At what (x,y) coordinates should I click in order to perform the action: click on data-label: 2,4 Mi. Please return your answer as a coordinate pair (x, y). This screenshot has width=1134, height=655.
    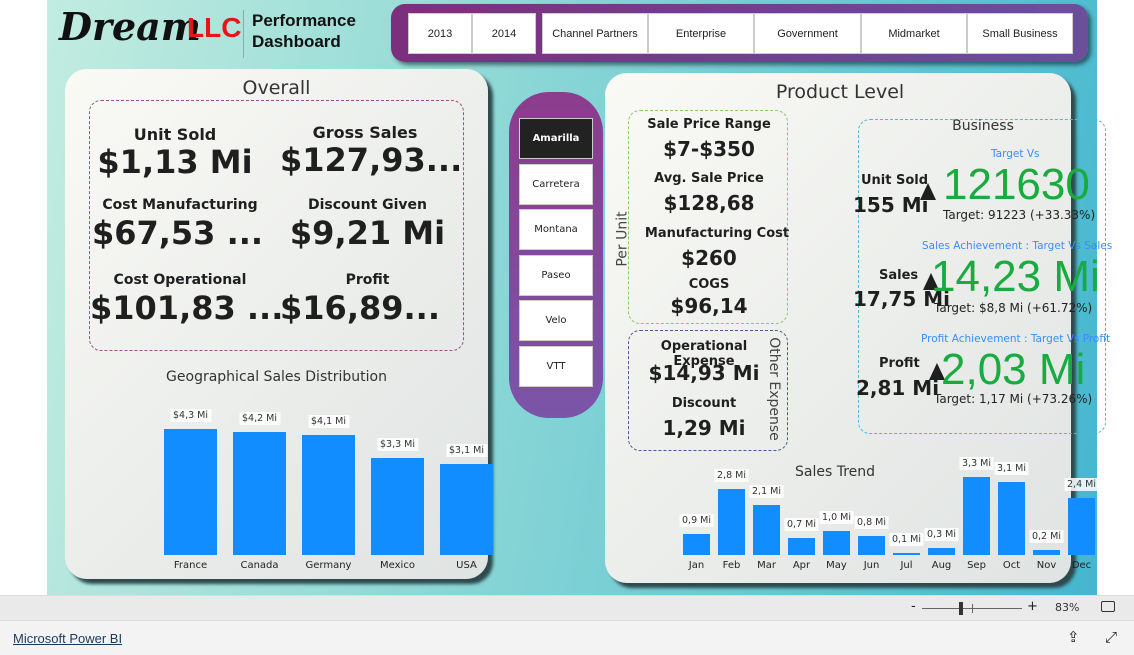
    Looking at the image, I should click on (1081, 485).